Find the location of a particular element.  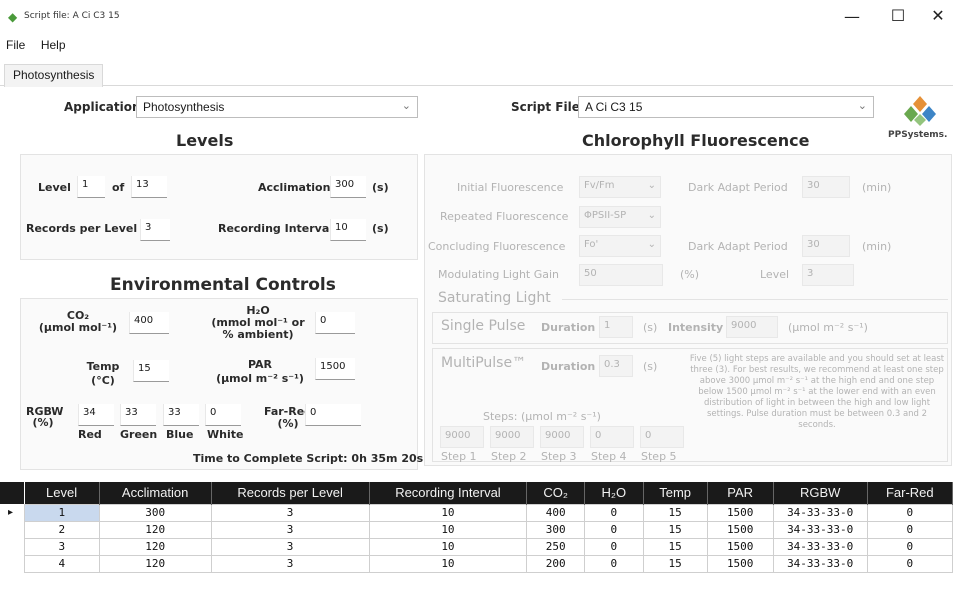

table-row: 3 120 3 10 250 0 15 1500 34-33-33-0 0 is located at coordinates (488, 546).